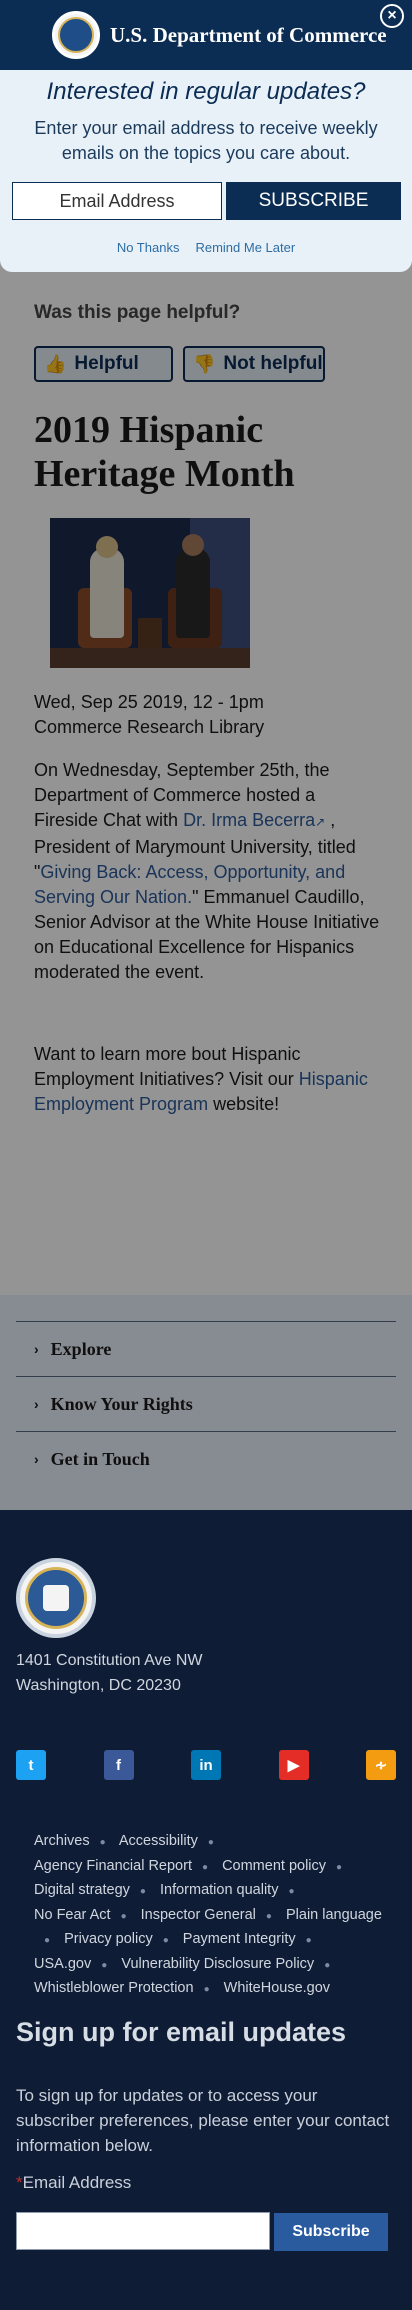 The width and height of the screenshot is (412, 2310). Describe the element at coordinates (334, 1915) in the screenshot. I see `footer-link: Plain language` at that location.